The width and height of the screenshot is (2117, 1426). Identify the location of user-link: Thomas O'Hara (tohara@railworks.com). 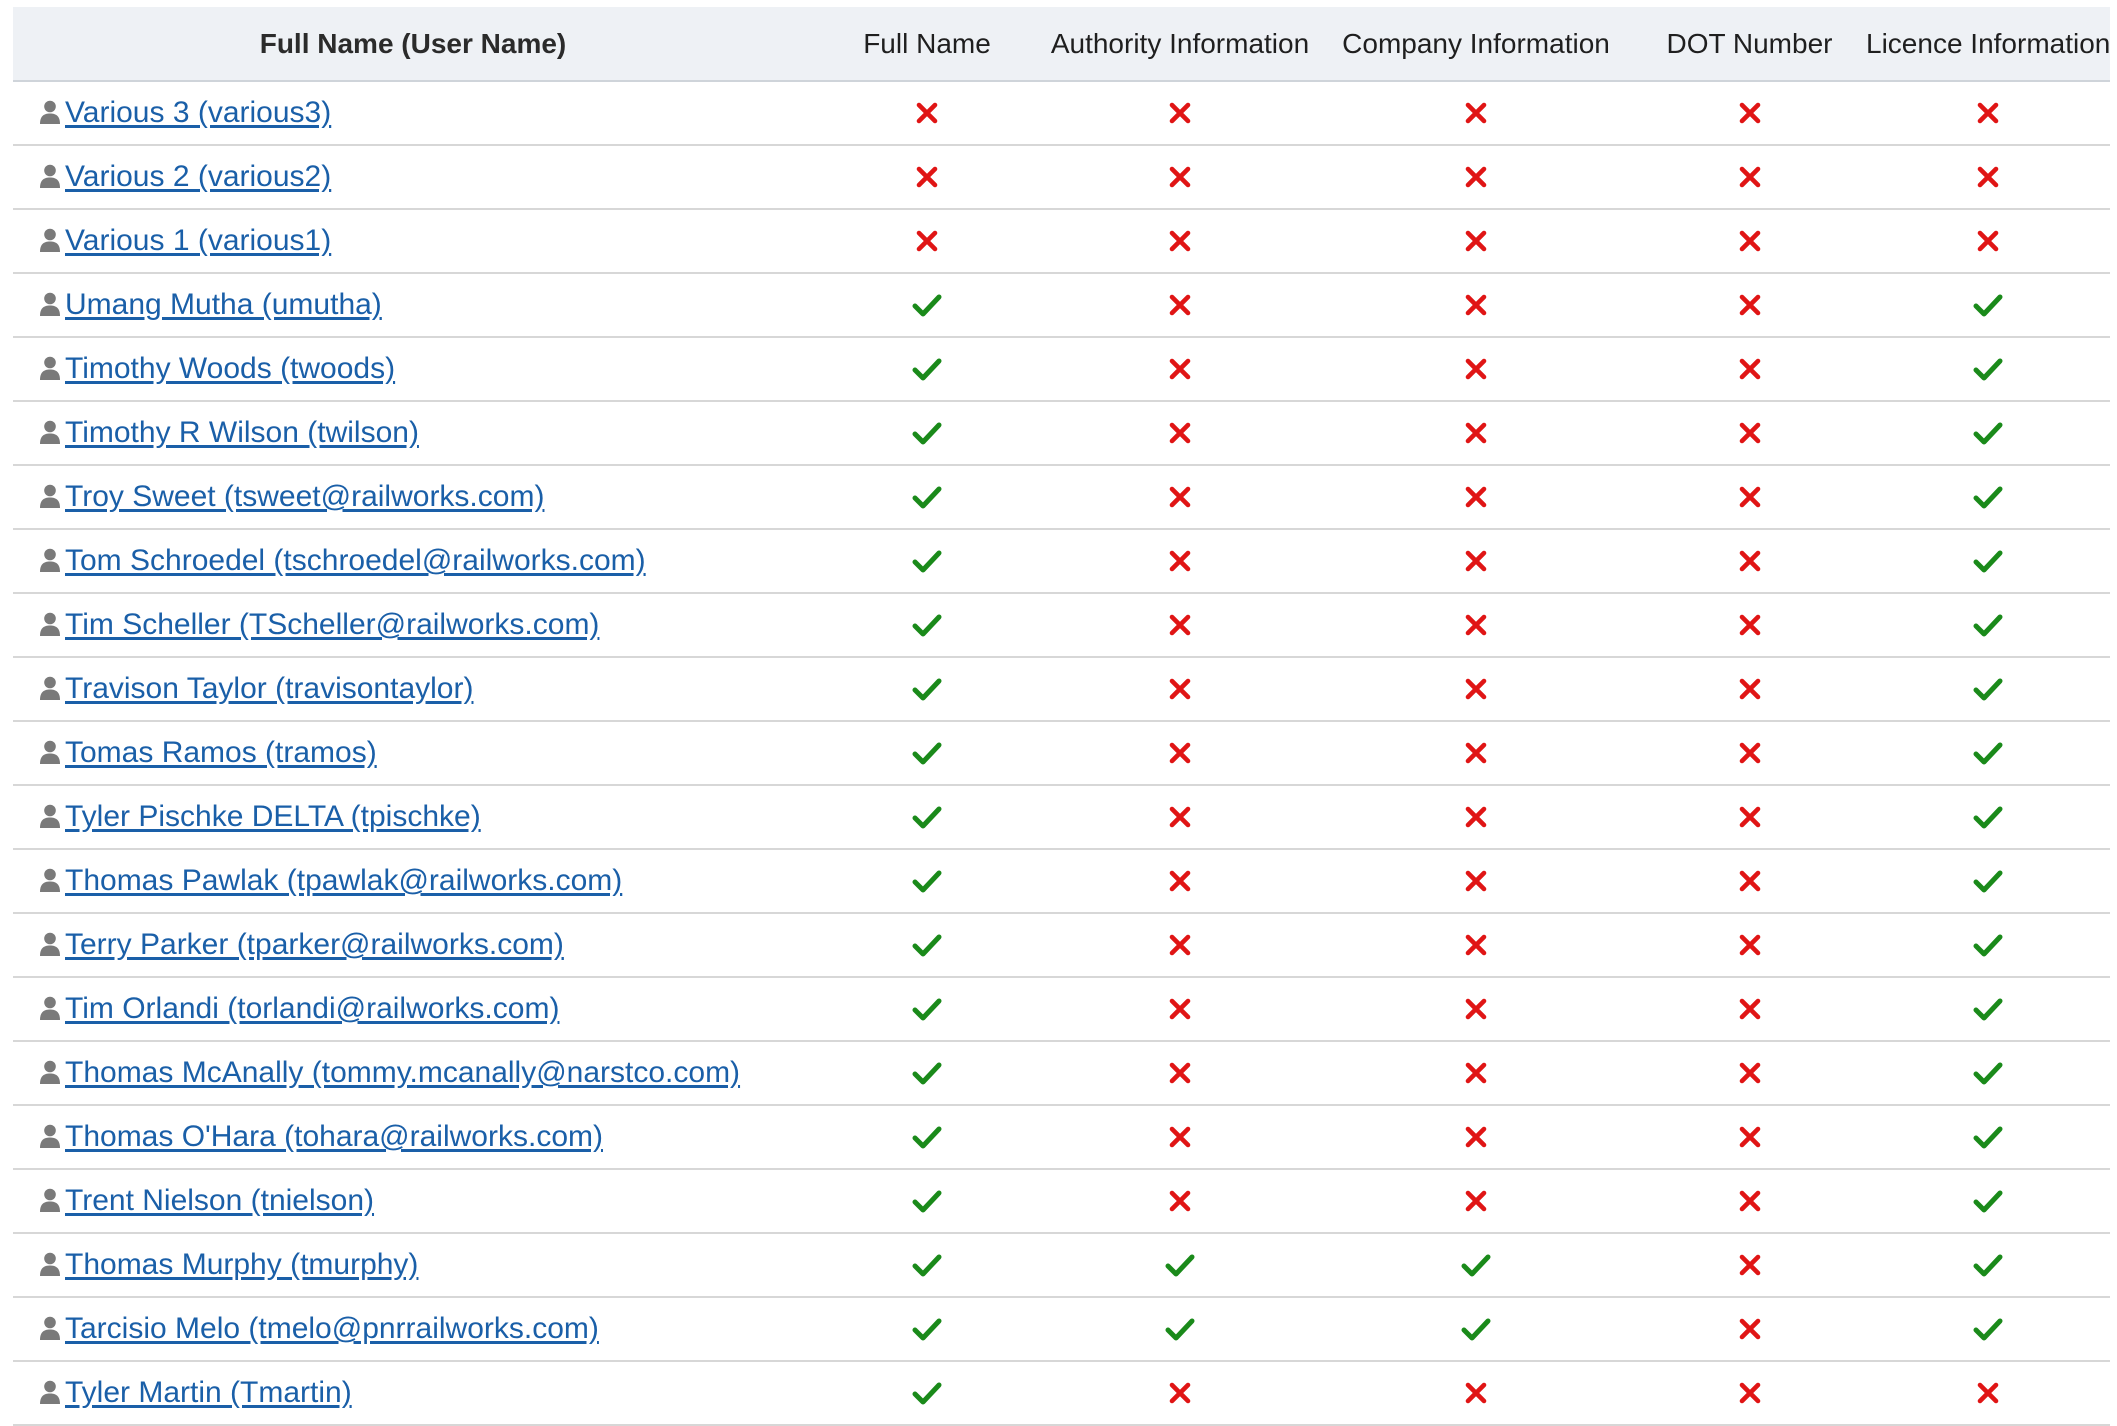
(334, 1136).